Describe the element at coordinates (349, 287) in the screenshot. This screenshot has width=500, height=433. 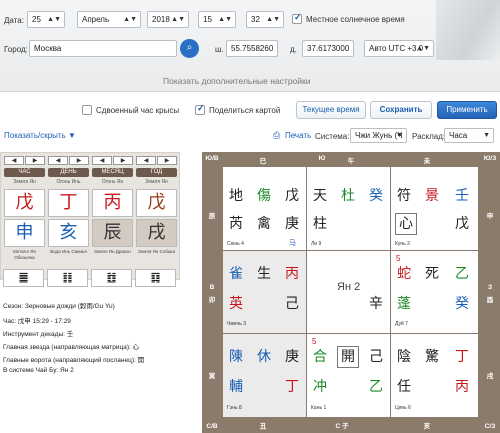
I see `center-label: Ян 2` at that location.